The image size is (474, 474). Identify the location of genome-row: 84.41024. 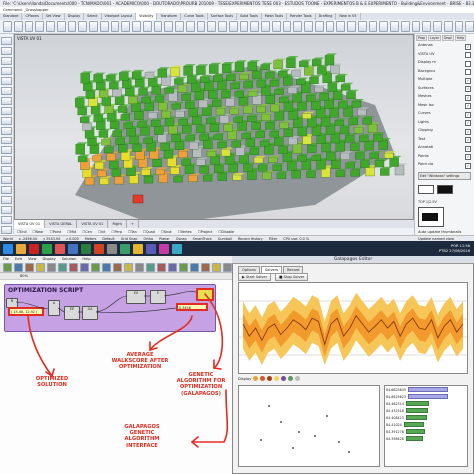
(426, 424).